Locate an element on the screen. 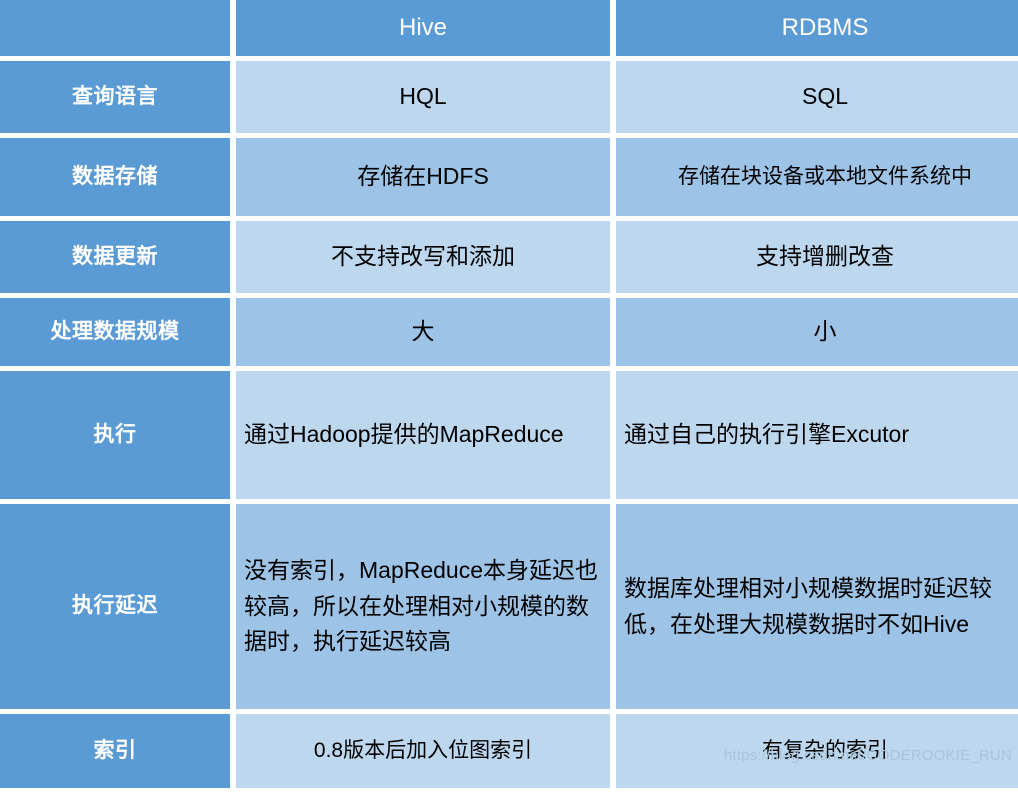  row-label-data-update: 数据更新 is located at coordinates (115, 257).